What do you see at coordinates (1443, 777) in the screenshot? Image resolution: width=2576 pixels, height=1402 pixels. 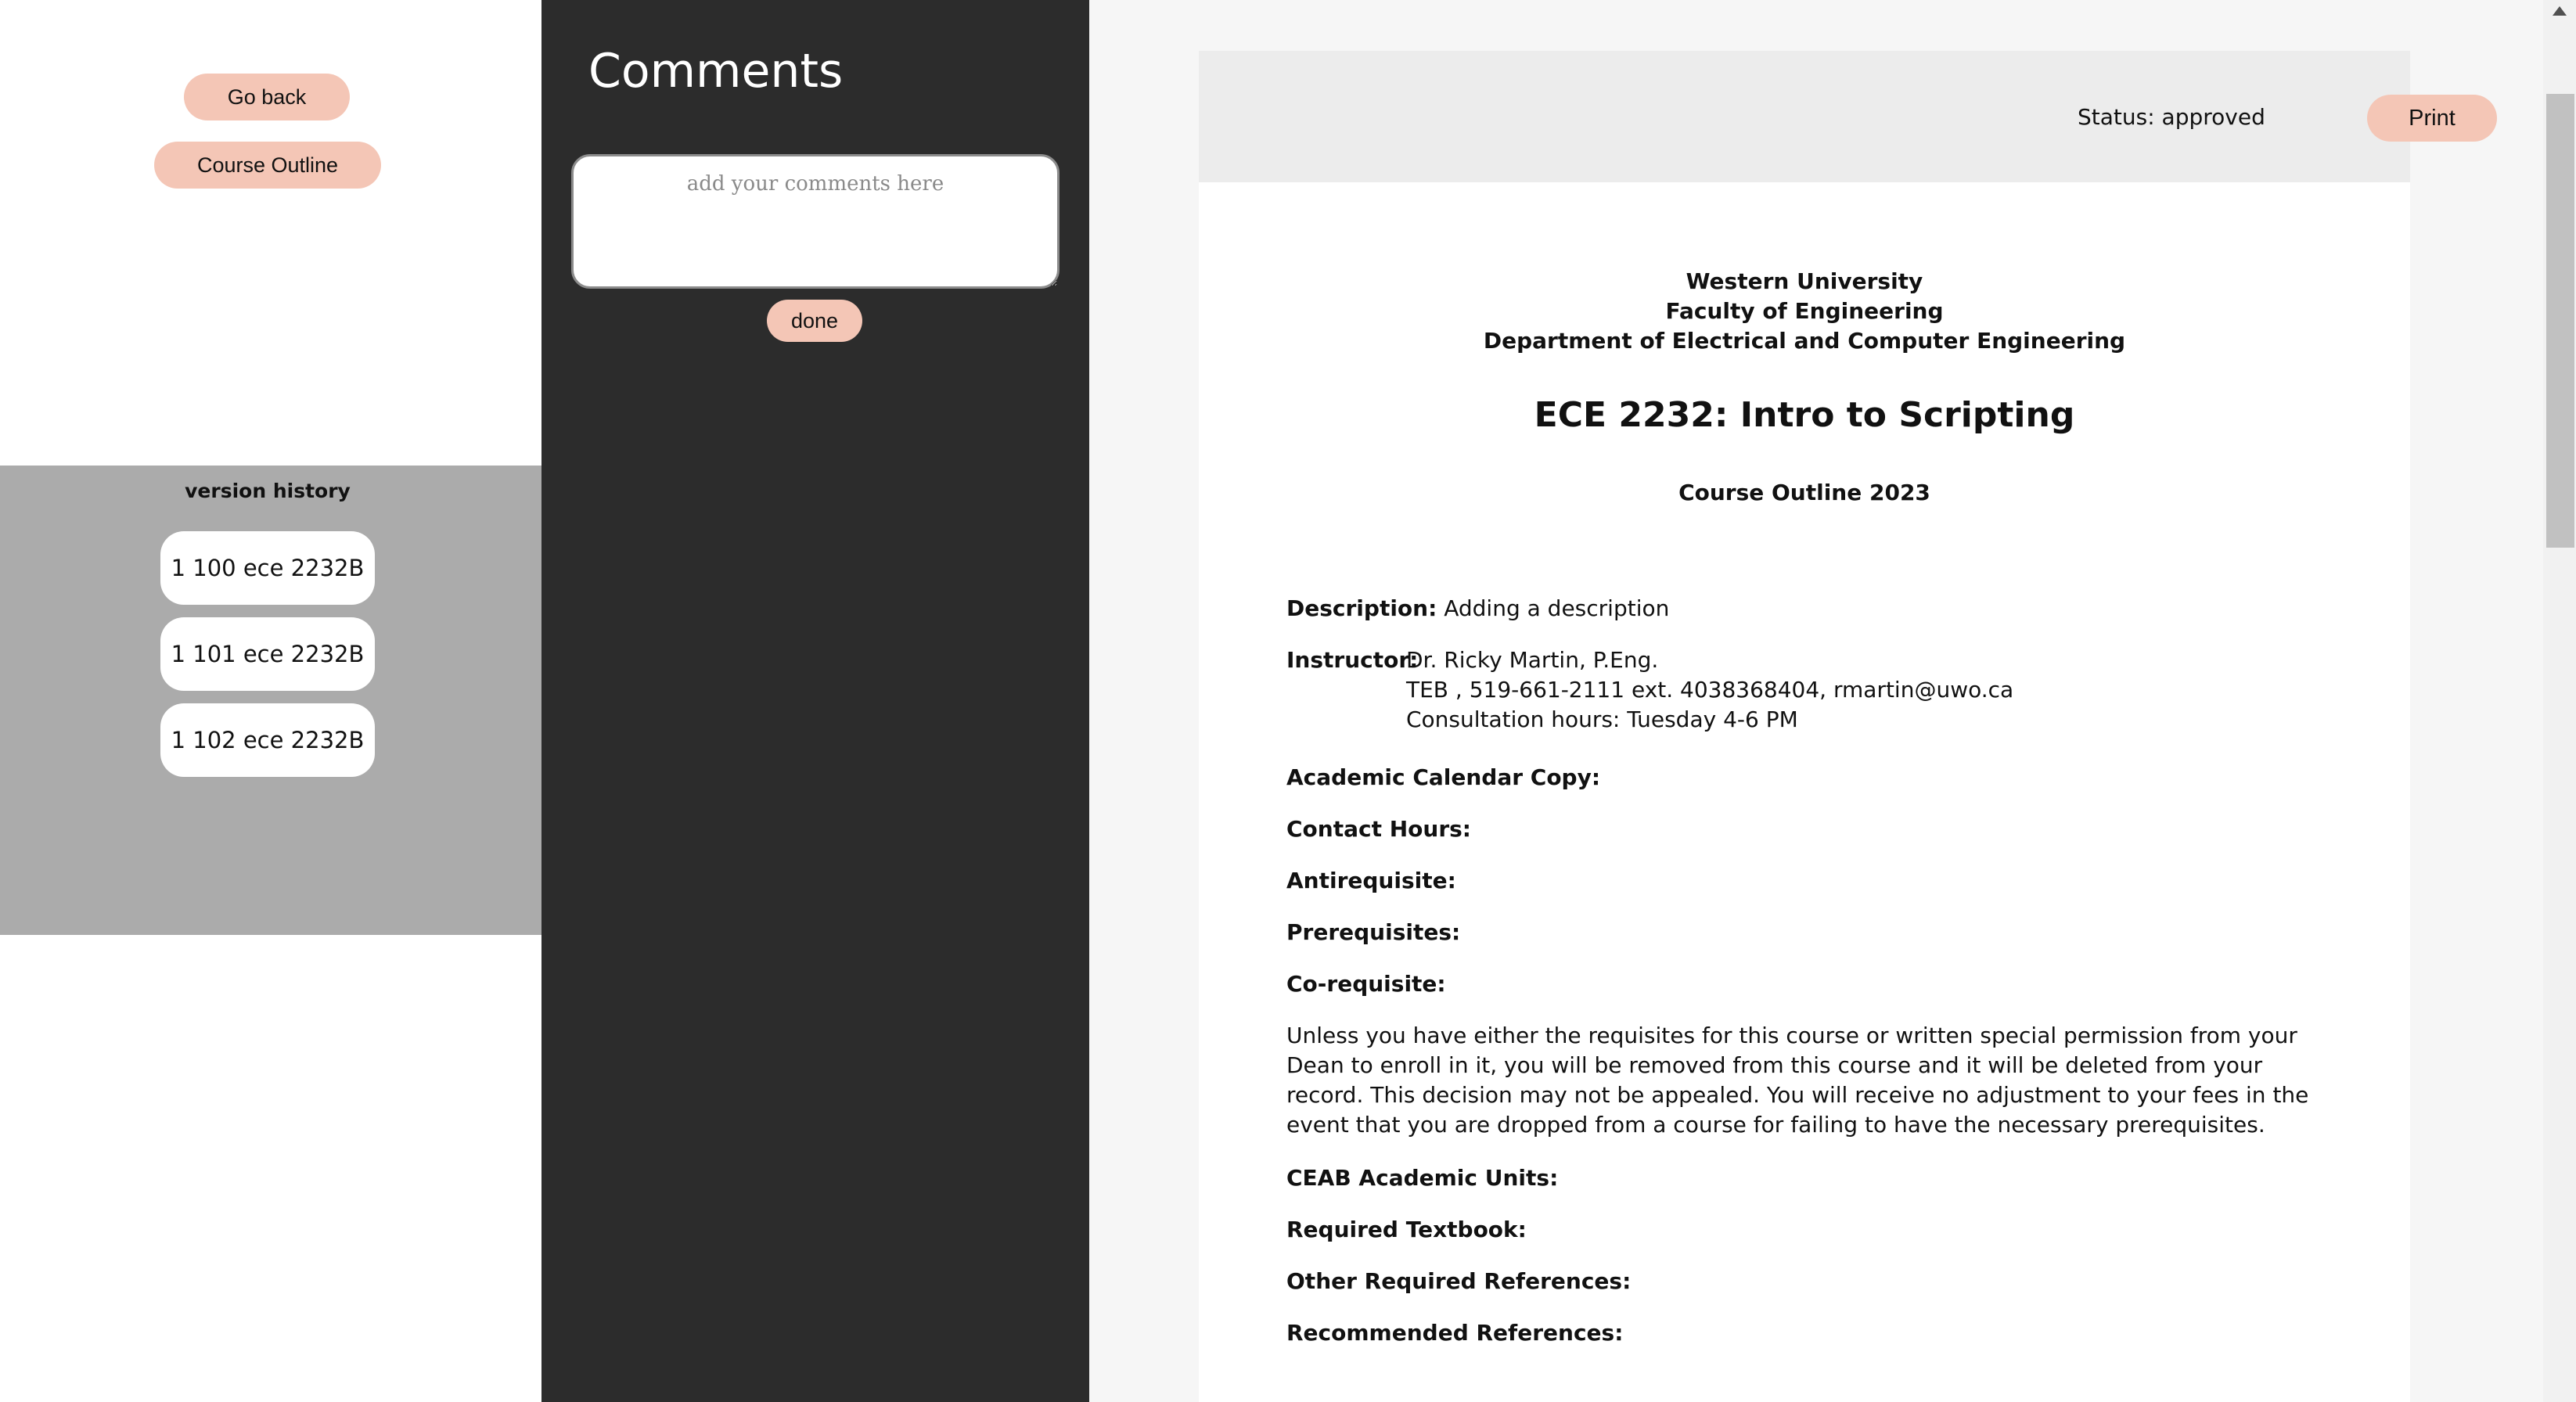 I see `academic-calendar-label: Academic Calendar Copy:` at bounding box center [1443, 777].